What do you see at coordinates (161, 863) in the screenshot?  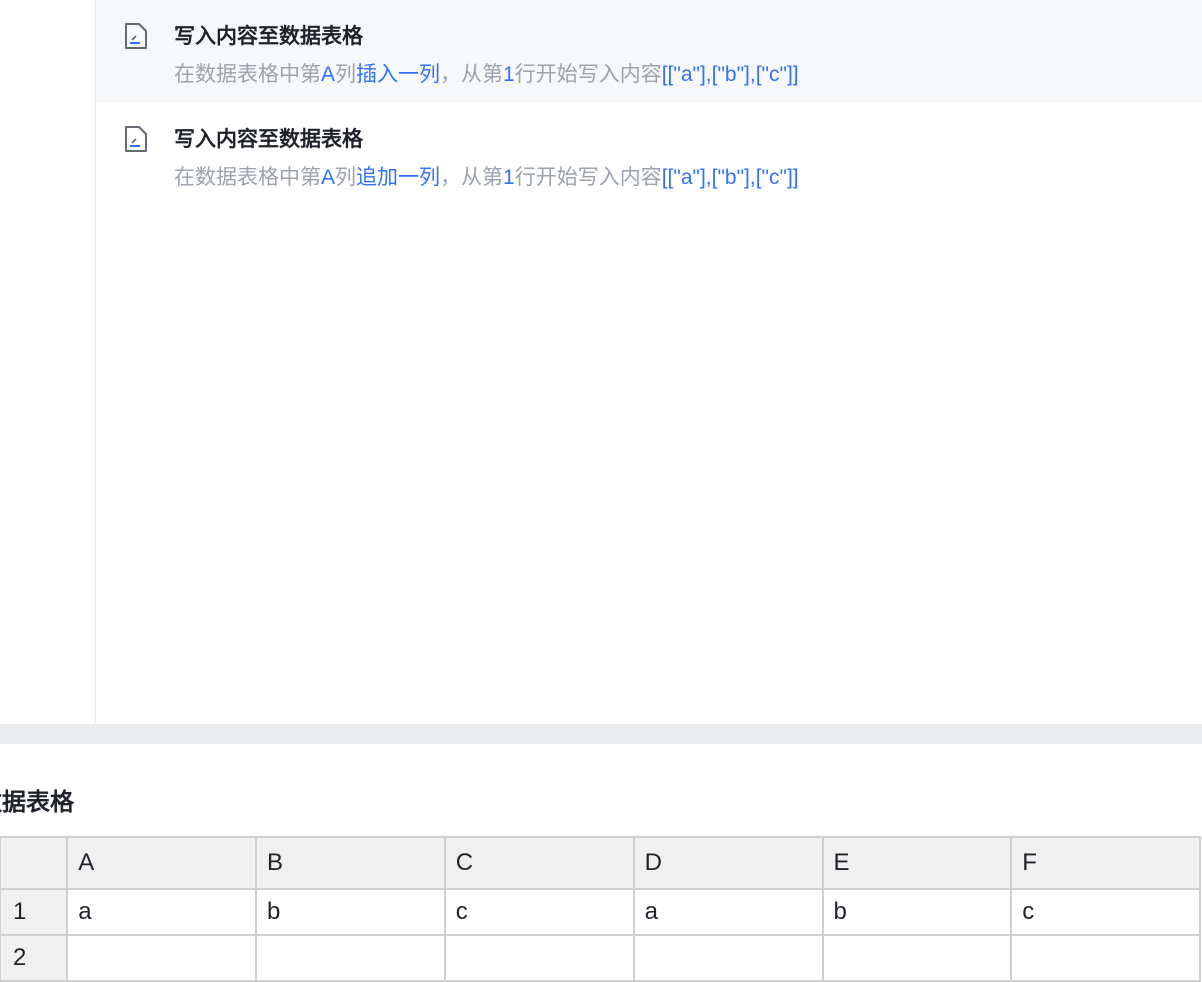 I see `column-header: A` at bounding box center [161, 863].